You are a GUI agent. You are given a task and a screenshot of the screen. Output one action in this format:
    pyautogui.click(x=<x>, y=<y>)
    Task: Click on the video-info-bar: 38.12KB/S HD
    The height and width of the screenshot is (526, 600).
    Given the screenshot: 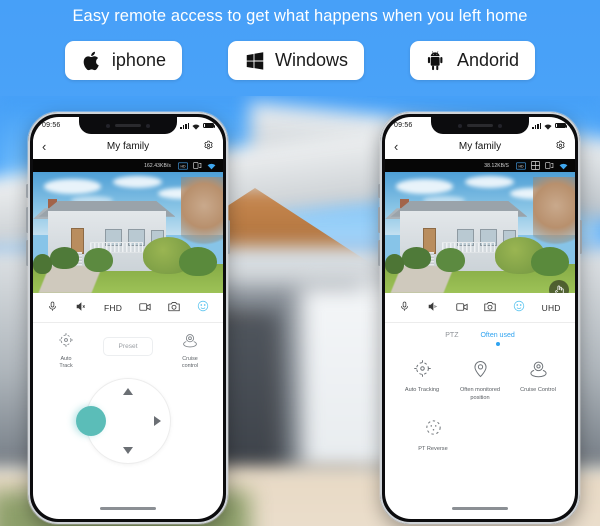 What is the action you would take?
    pyautogui.click(x=480, y=165)
    